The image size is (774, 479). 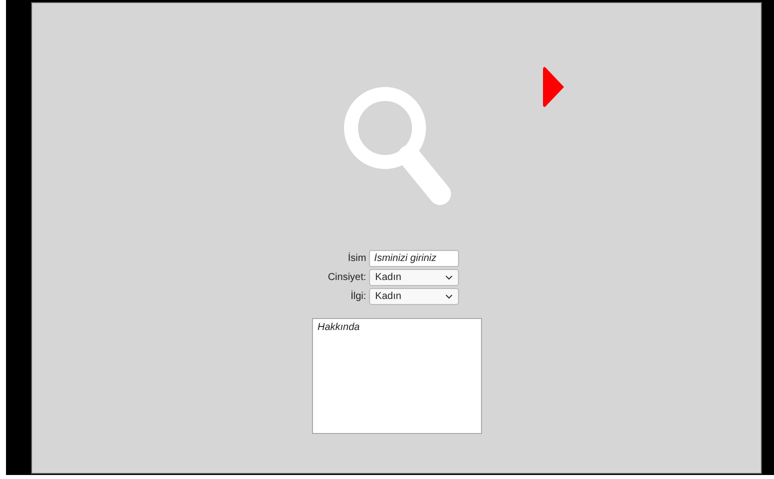 I want to click on play-icon, so click(x=554, y=87).